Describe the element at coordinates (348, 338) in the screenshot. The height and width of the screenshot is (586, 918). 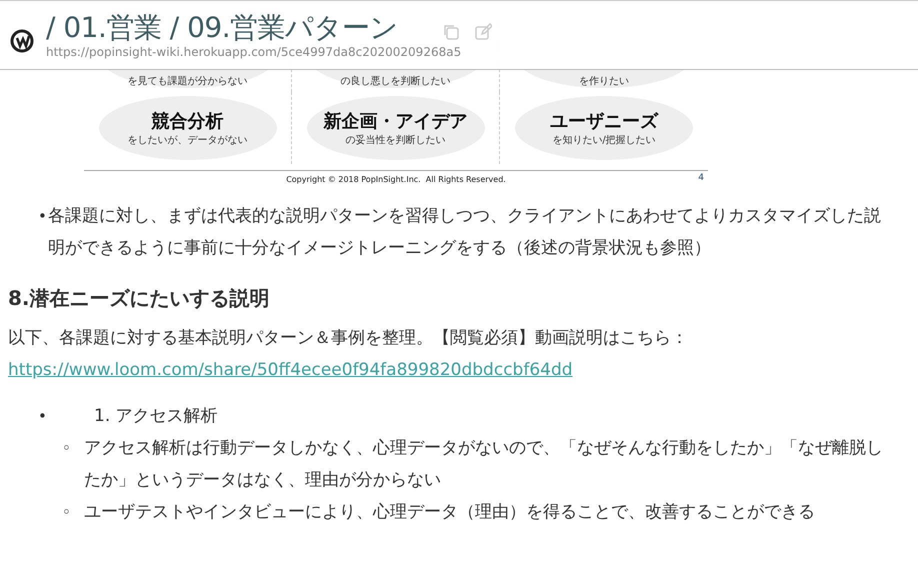
I see `paragraph-text: 以下、各課題に対する基本説明パターン＆事例を整理。【閲覧必須】動画説明はこちら：` at that location.